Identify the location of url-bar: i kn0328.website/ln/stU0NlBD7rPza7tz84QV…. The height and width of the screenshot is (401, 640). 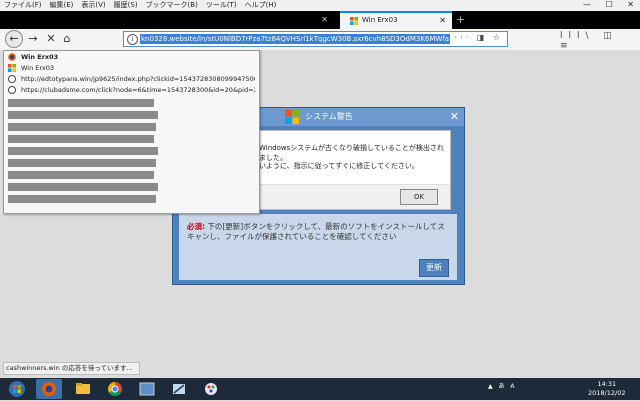
(315, 39).